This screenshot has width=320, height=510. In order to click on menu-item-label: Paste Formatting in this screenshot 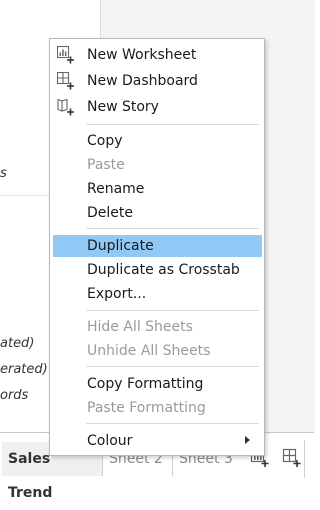, I will do `click(146, 408)`.